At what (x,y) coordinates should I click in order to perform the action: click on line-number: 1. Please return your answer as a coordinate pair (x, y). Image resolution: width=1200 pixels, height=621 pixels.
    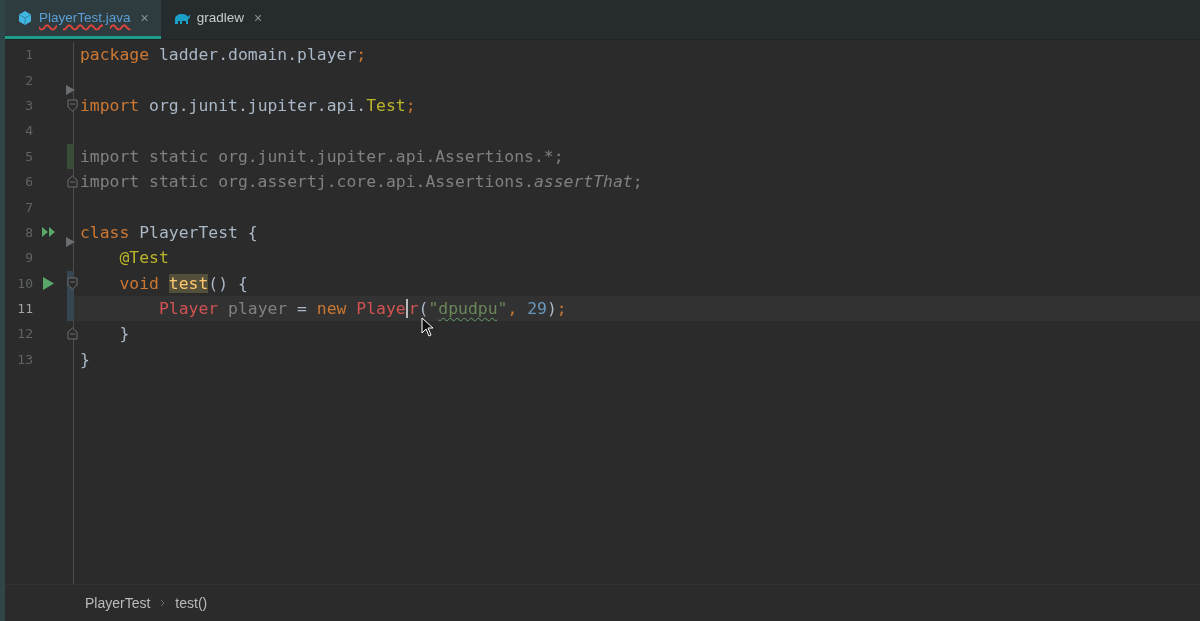
    Looking at the image, I should click on (28, 55).